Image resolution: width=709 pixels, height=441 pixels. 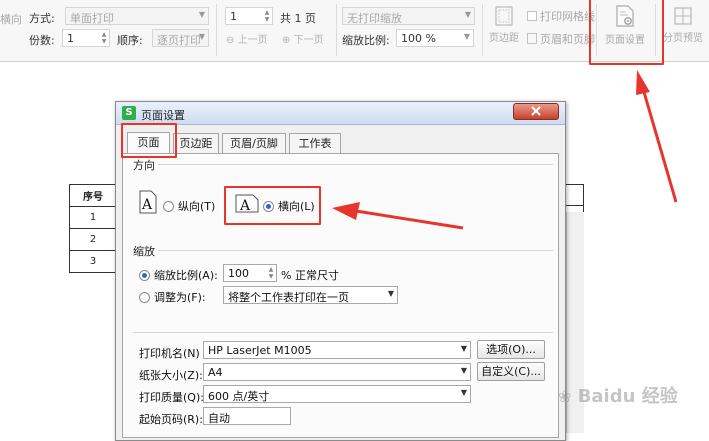 I want to click on baidu-watermark: ❀ Baidu 经验, so click(x=618, y=395).